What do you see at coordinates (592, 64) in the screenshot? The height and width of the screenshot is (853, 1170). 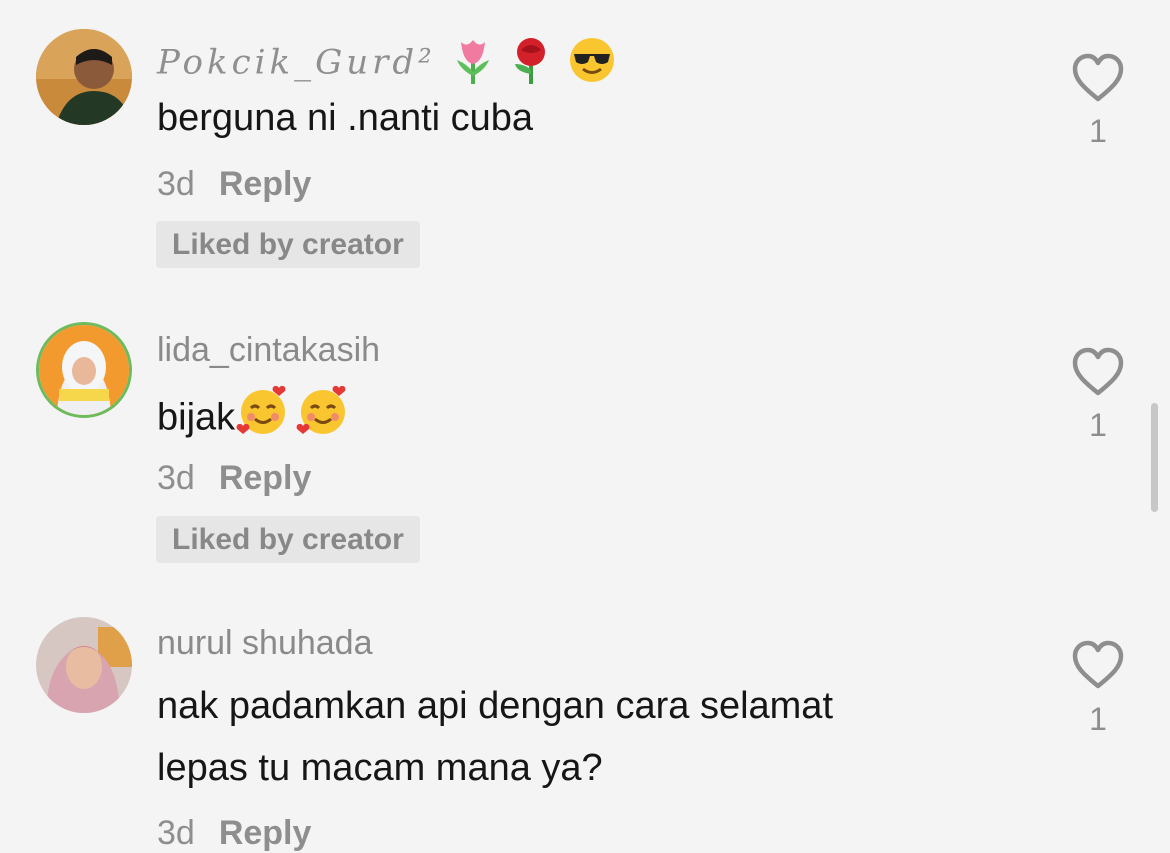 I see `sunglasses-emoji` at bounding box center [592, 64].